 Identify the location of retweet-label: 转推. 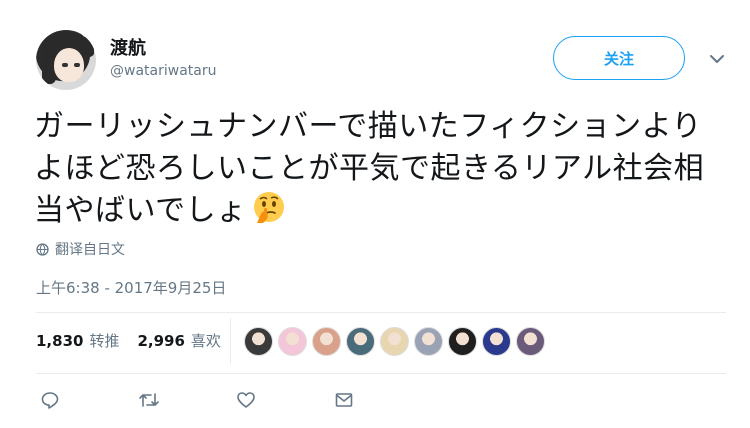
(104, 340).